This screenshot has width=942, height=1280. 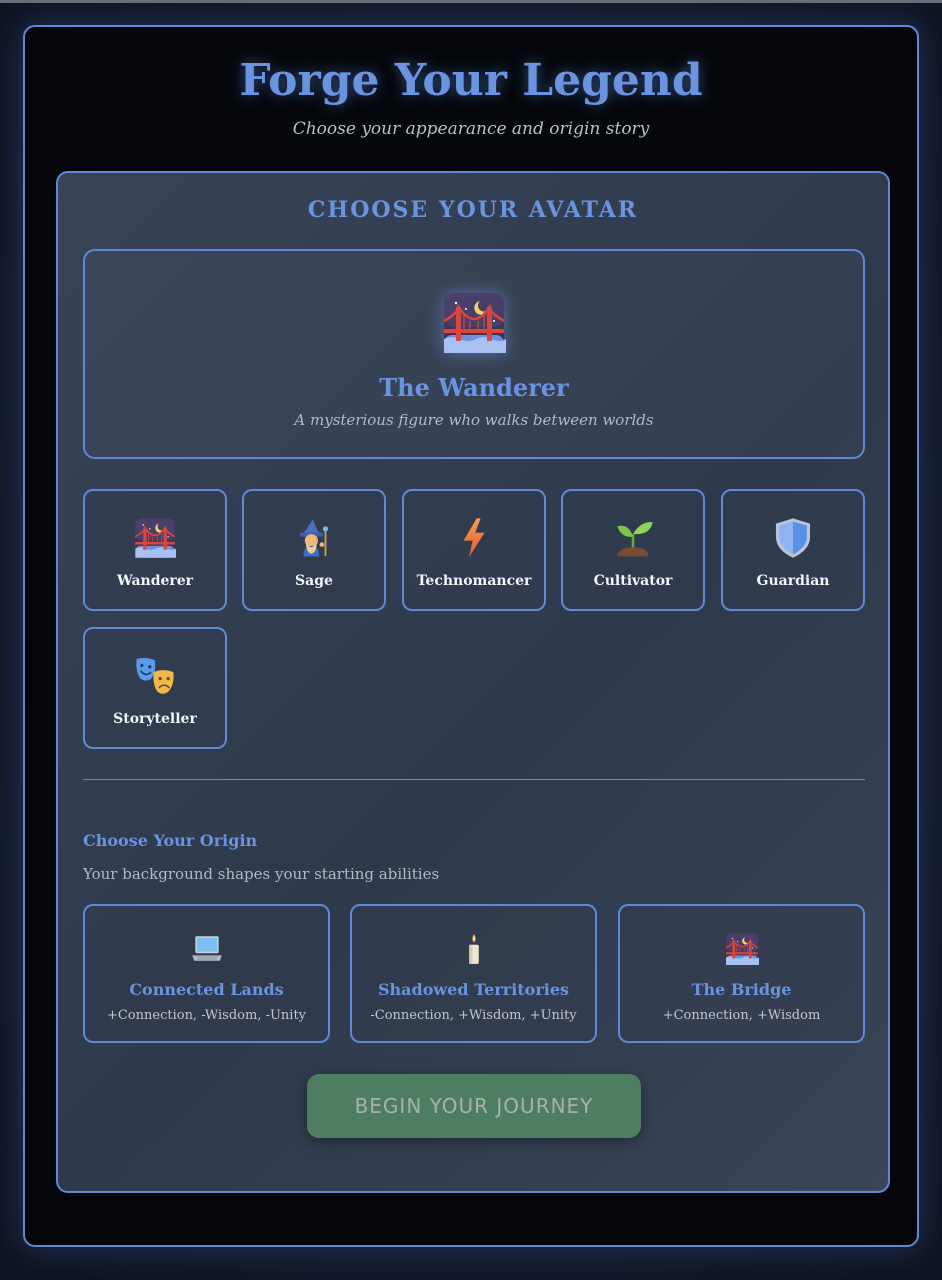 What do you see at coordinates (471, 129) in the screenshot?
I see `page-subtitle: Choose your appearance and origin story` at bounding box center [471, 129].